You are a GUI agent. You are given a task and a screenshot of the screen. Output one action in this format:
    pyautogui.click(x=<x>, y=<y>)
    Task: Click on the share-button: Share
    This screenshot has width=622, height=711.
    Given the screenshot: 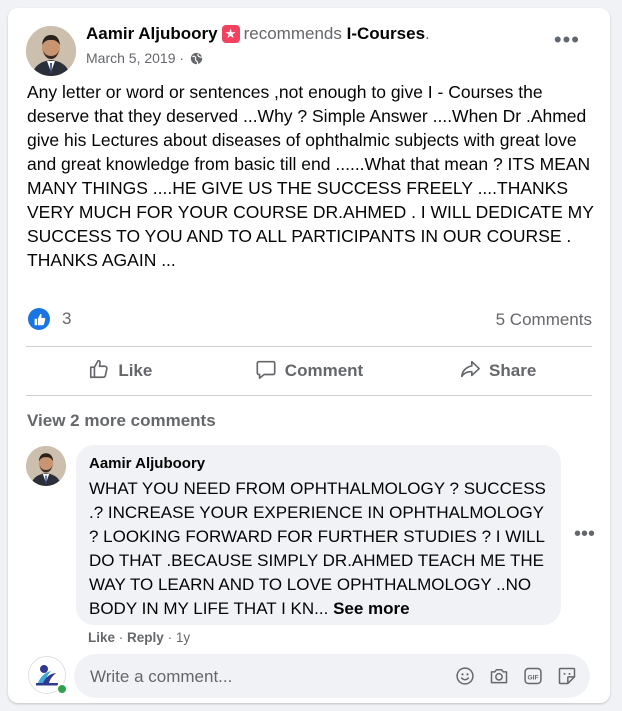 What is the action you would take?
    pyautogui.click(x=497, y=371)
    